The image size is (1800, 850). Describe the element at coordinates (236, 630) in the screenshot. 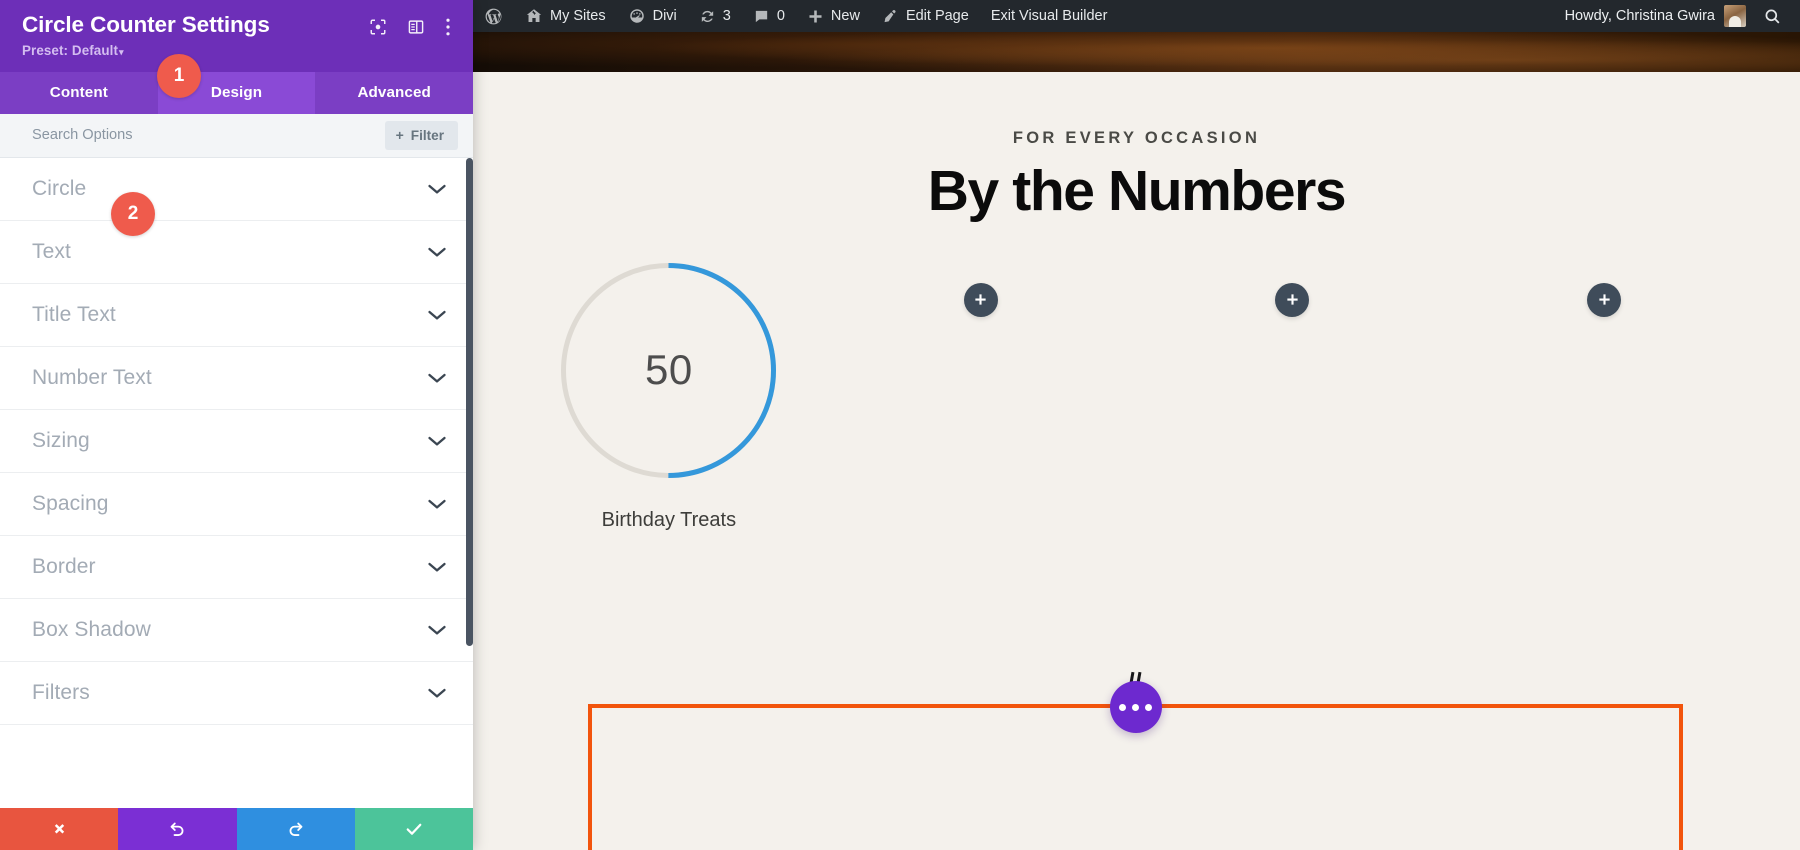

I see `option-group-box-shadow: Box Shadow` at that location.